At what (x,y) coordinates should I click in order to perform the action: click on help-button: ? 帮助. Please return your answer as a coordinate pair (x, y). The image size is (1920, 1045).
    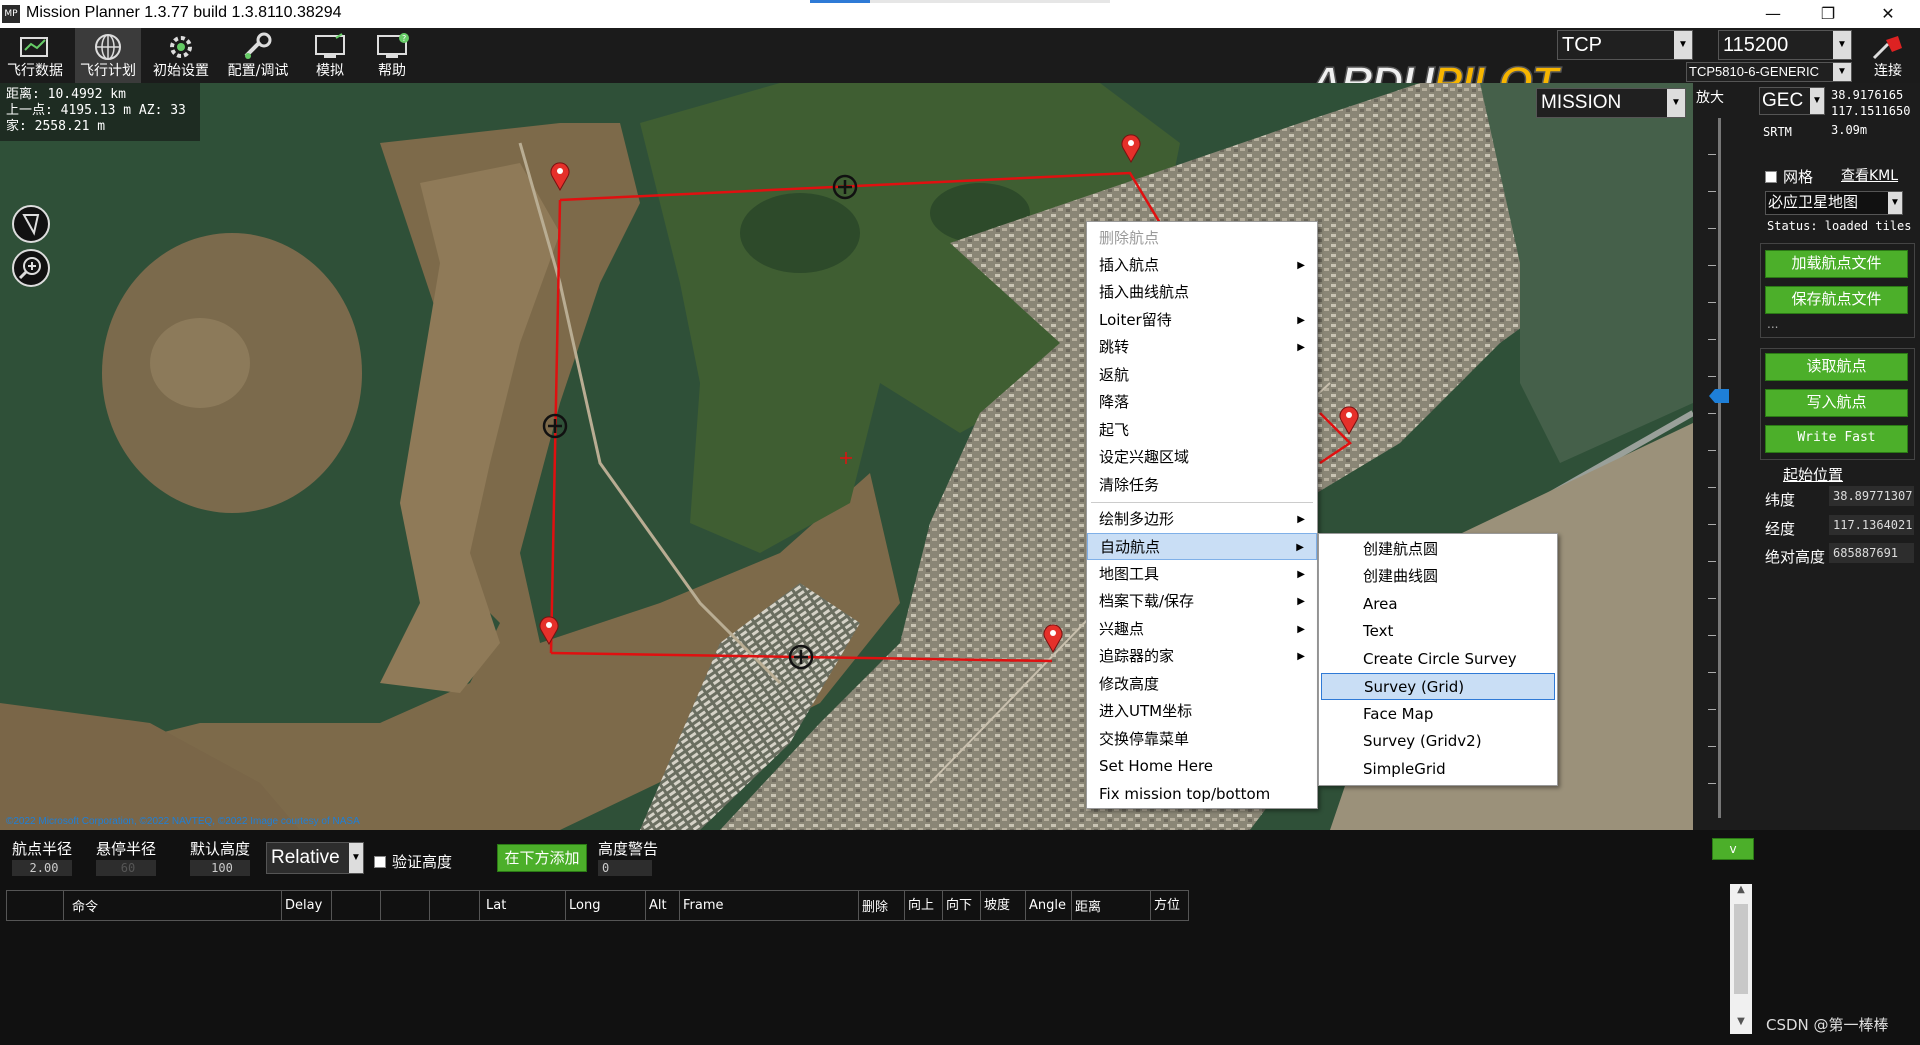
    Looking at the image, I should click on (392, 55).